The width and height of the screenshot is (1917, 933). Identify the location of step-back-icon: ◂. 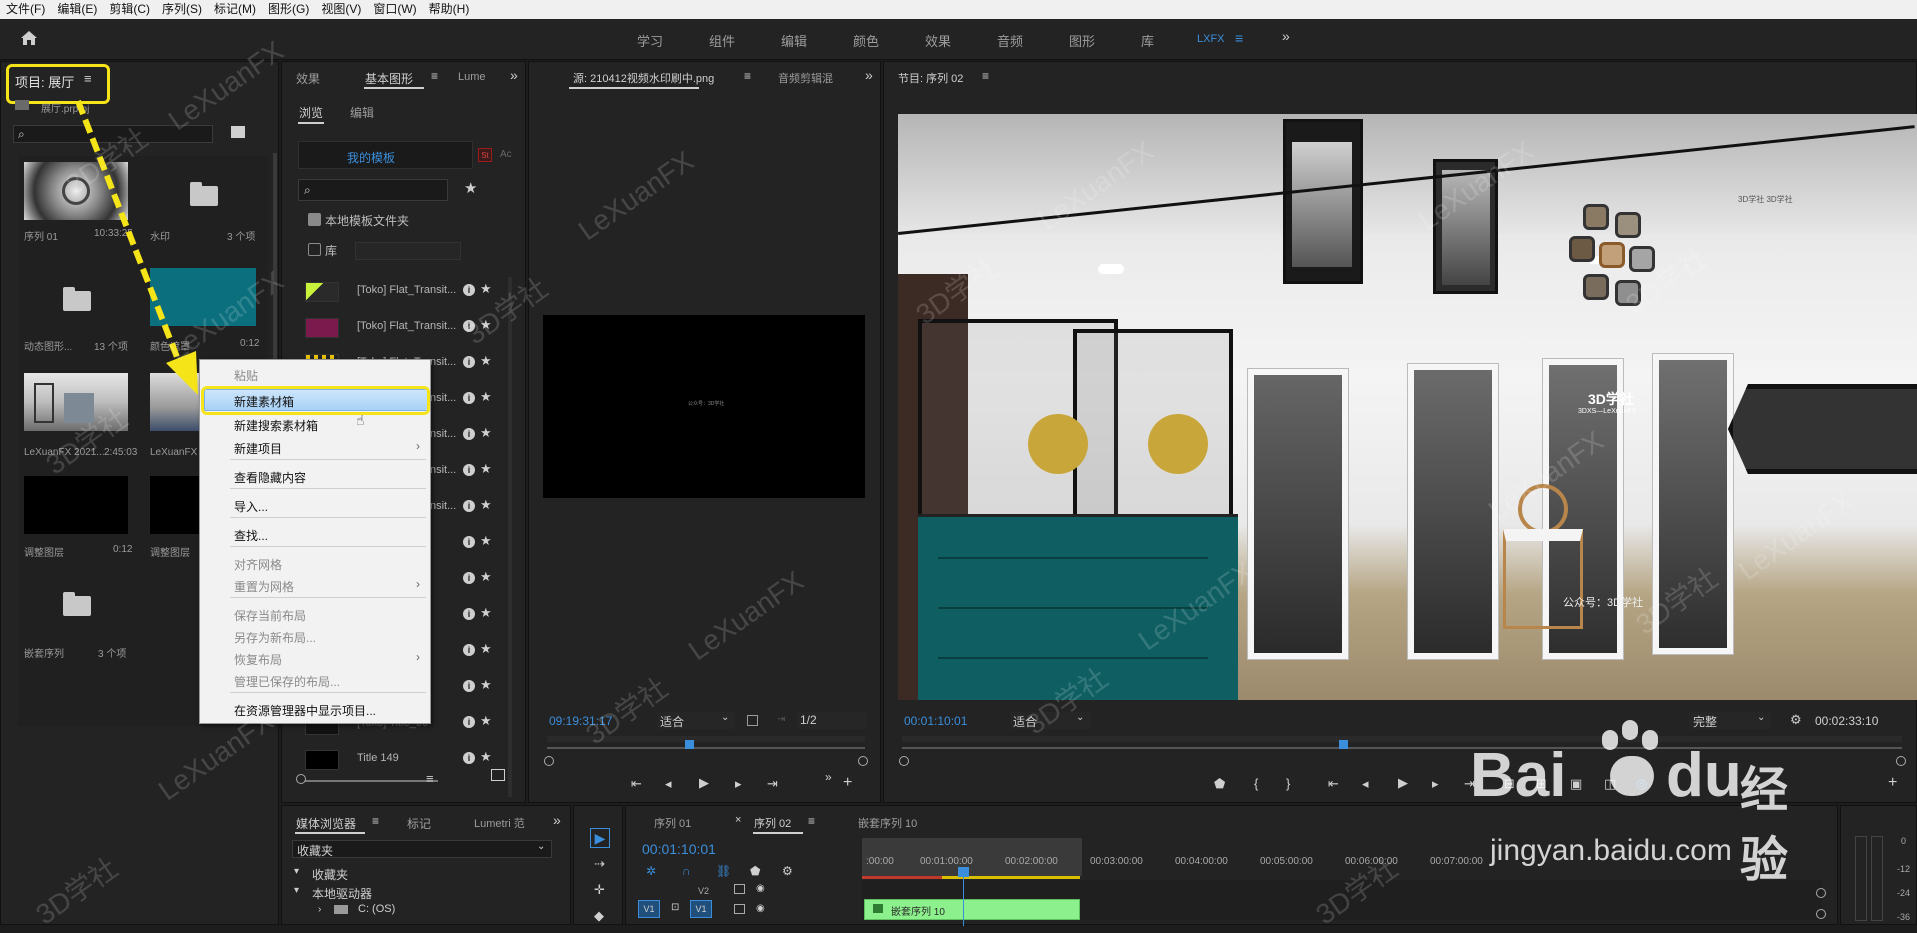
(1365, 784).